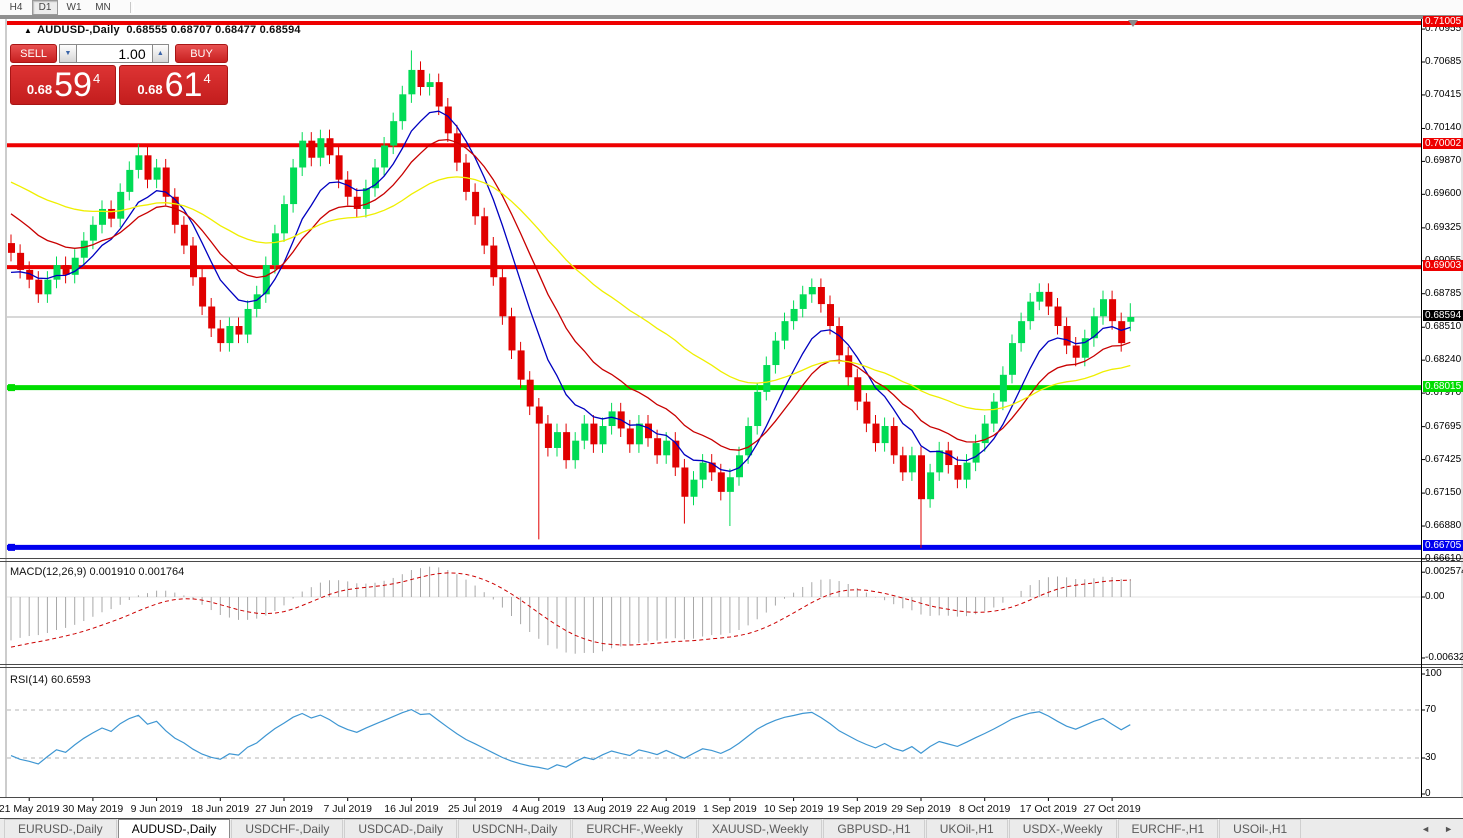  I want to click on chart-tab-usdcnh-daily: USDCNH-,Daily, so click(515, 828).